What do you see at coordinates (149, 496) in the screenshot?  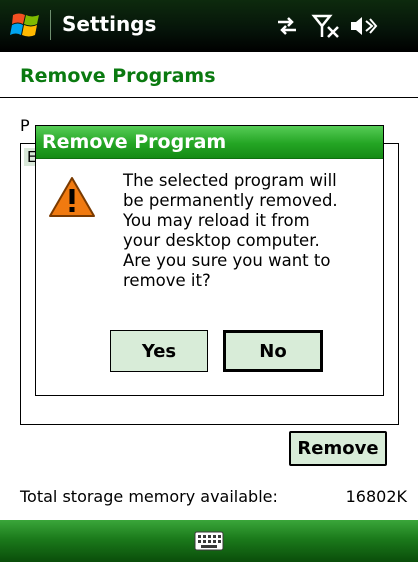 I see `storage-label: Total storage memory available:` at bounding box center [149, 496].